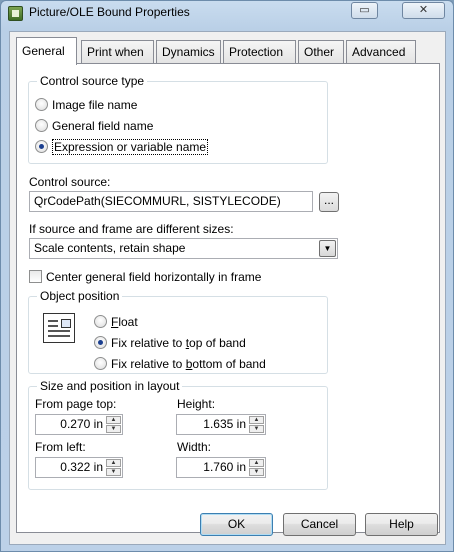 Image resolution: width=454 pixels, height=552 pixels. What do you see at coordinates (92, 81) in the screenshot?
I see `group-label: Control source type` at bounding box center [92, 81].